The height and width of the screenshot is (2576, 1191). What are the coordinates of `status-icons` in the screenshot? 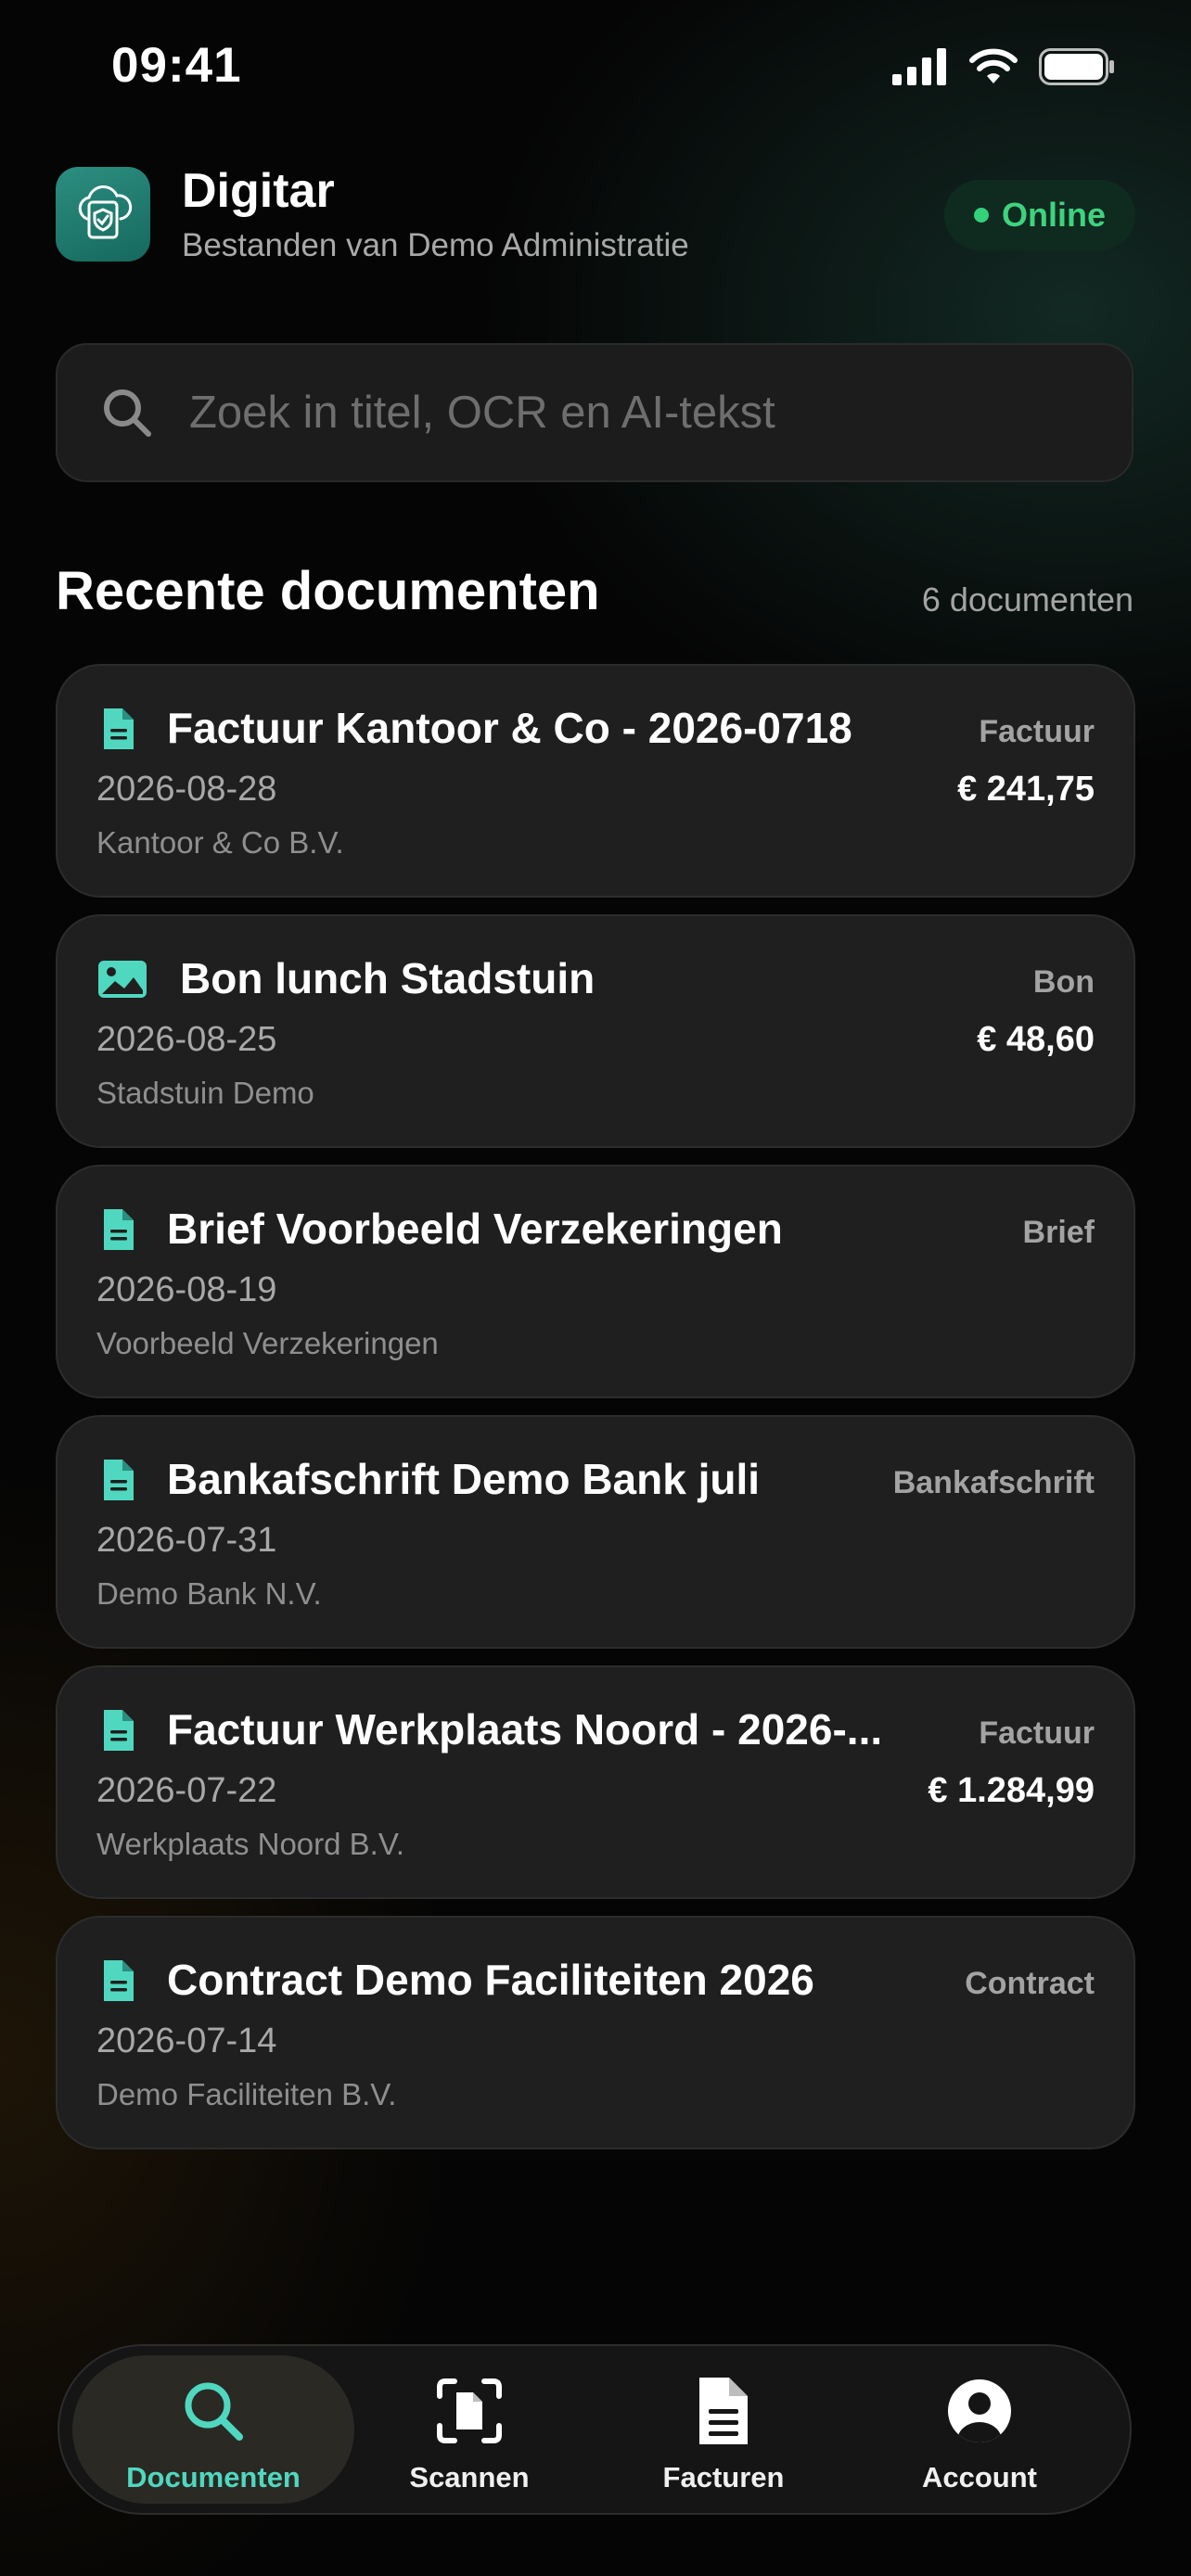 It's located at (1003, 66).